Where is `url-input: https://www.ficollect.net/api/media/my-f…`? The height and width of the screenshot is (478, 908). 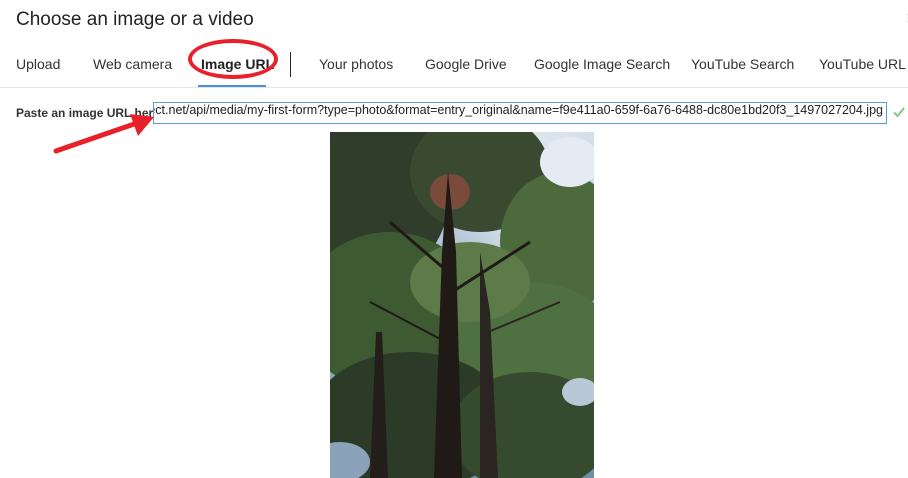
url-input: https://www.ficollect.net/api/media/my-f… is located at coordinates (520, 113).